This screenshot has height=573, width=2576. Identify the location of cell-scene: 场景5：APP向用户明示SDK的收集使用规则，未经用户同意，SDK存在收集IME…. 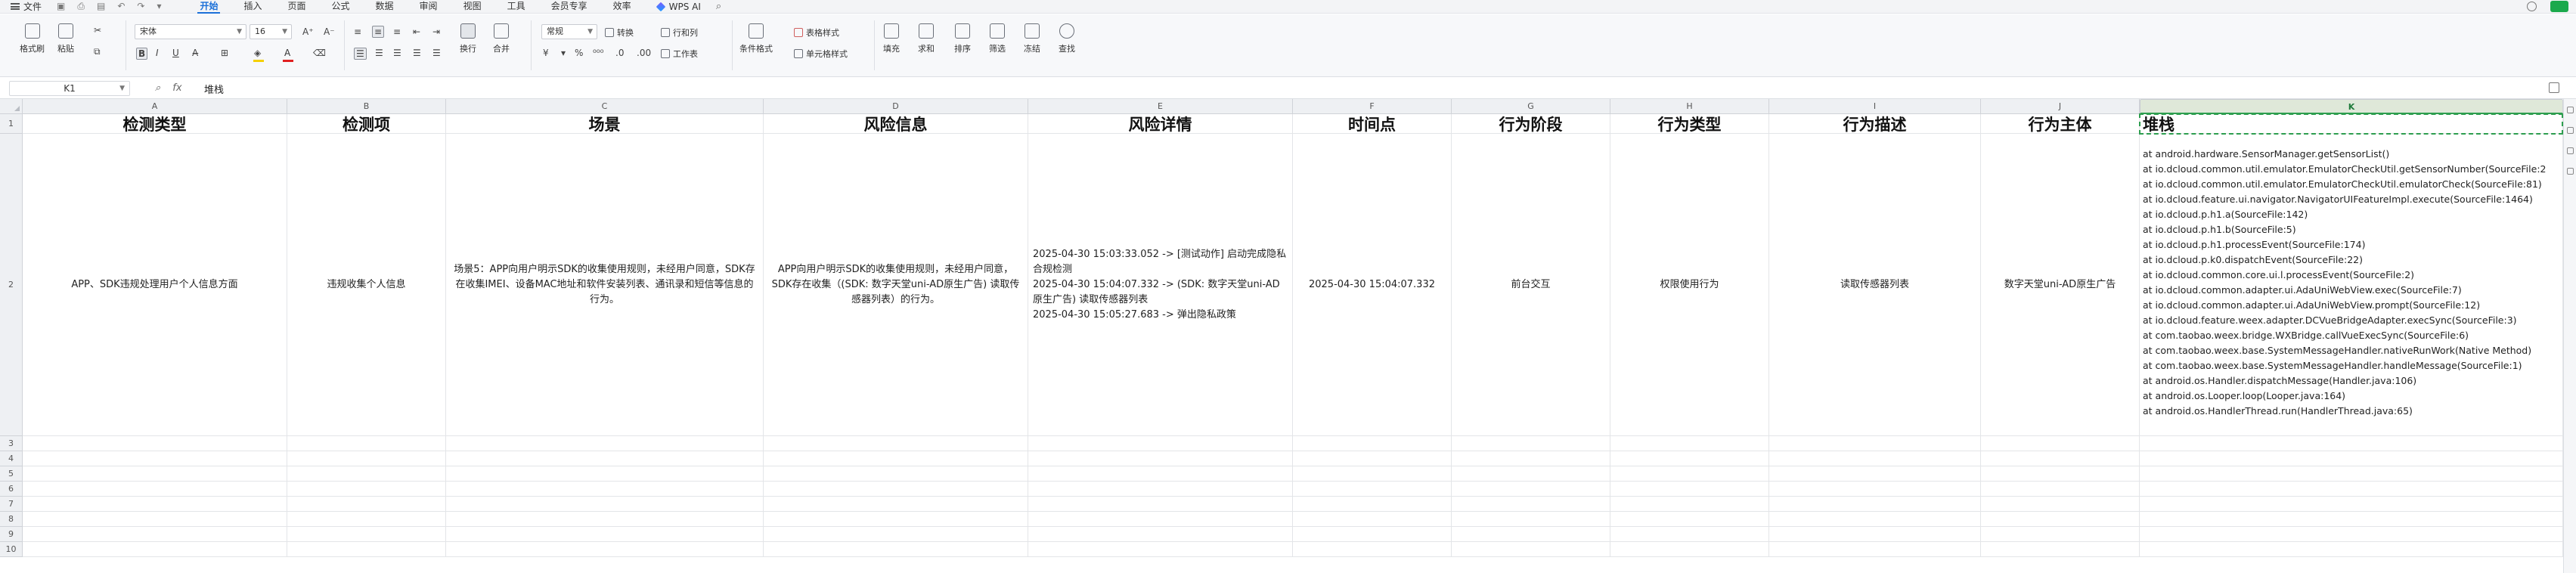
(605, 285).